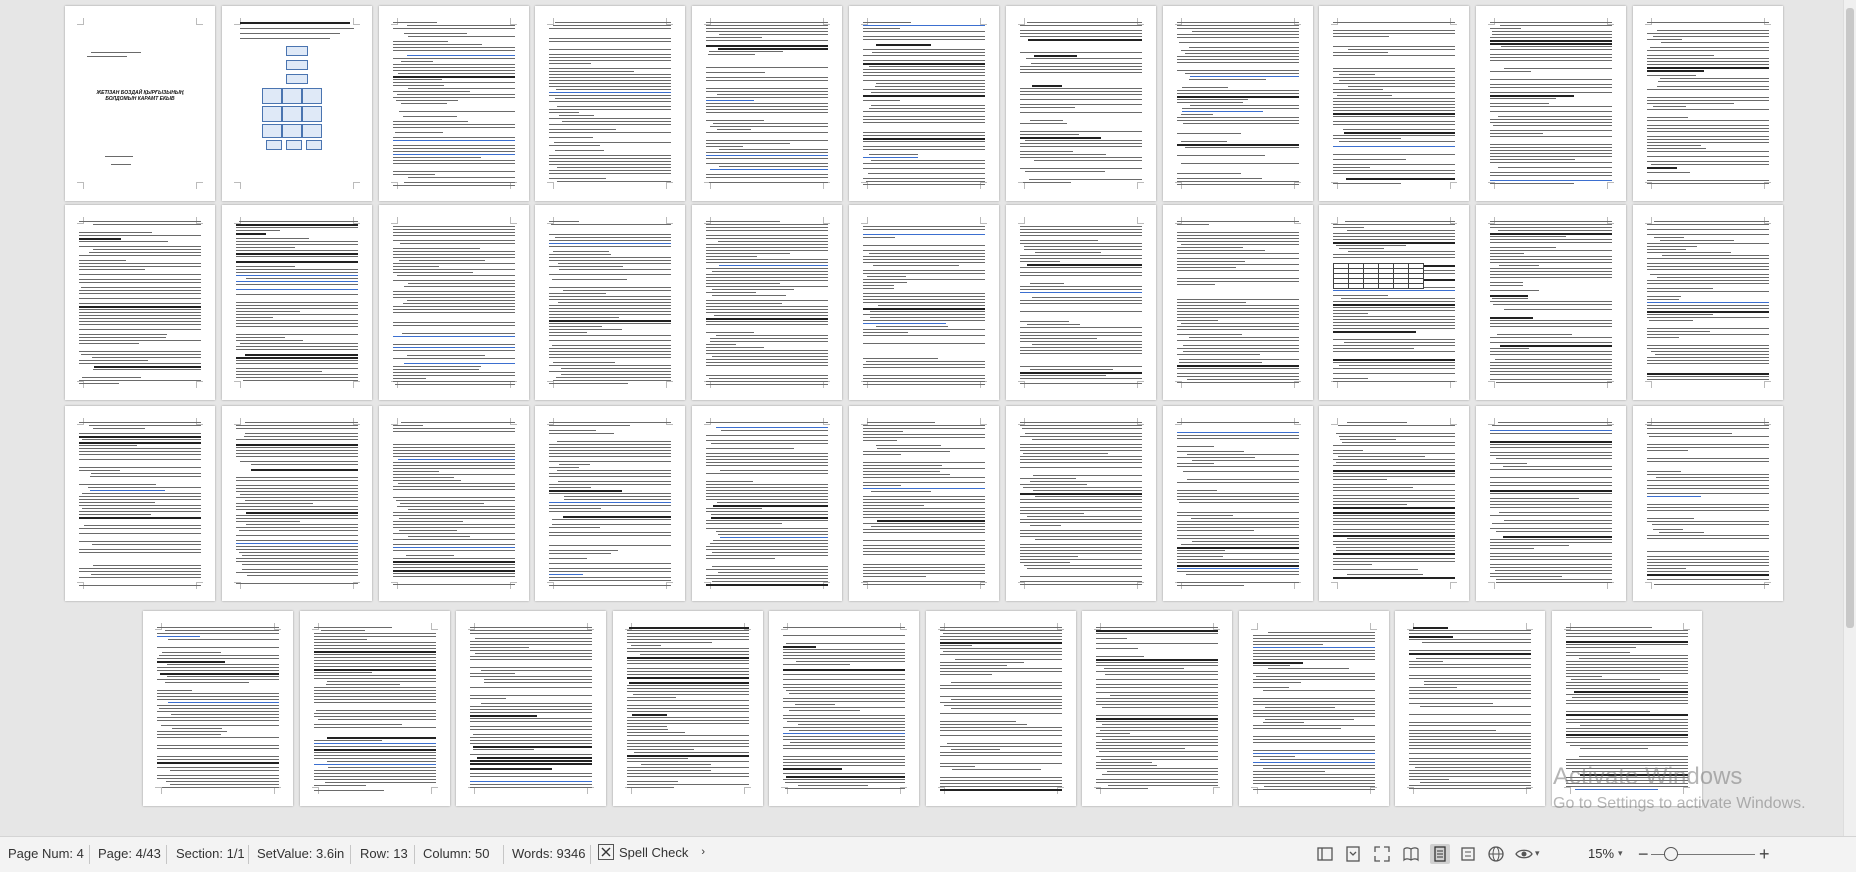  Describe the element at coordinates (1468, 854) in the screenshot. I see `web-layout-icon` at that location.